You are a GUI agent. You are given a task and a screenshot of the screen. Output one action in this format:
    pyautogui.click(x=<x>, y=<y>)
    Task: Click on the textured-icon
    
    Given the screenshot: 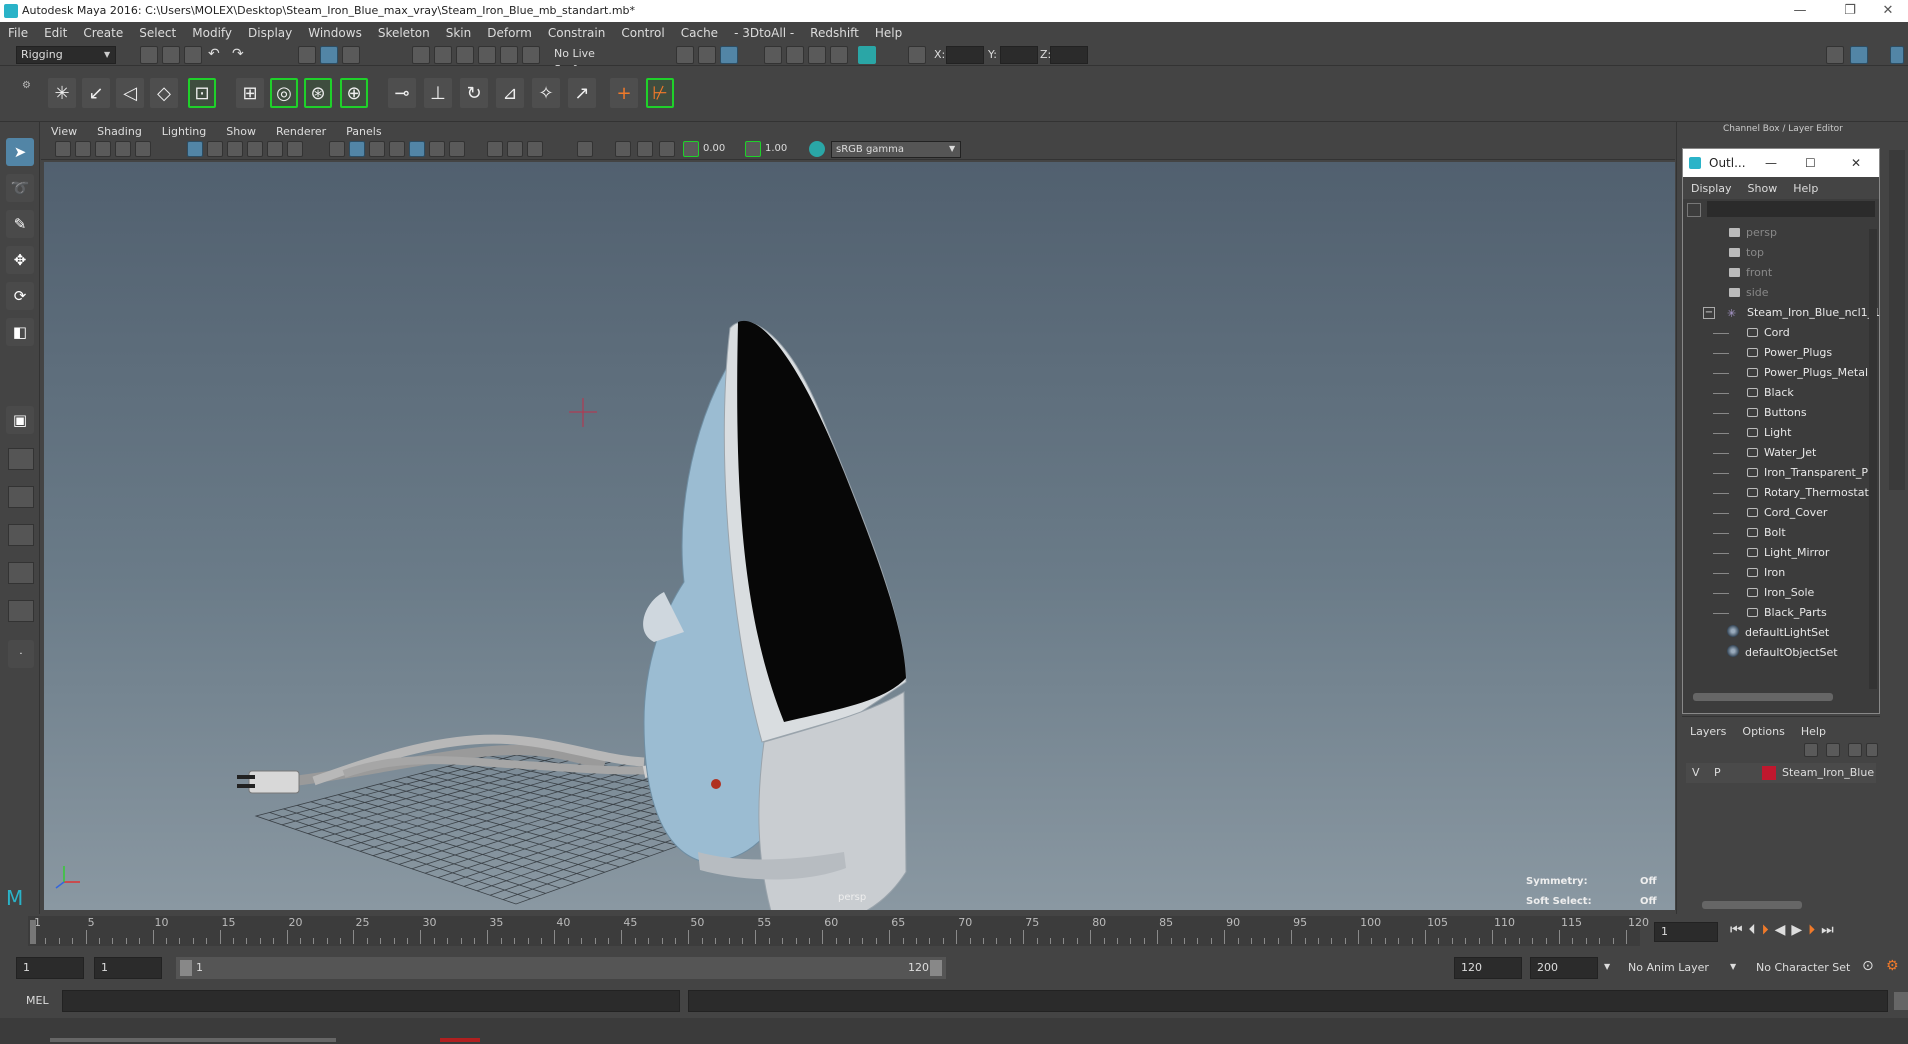 What is the action you would take?
    pyautogui.click(x=397, y=149)
    